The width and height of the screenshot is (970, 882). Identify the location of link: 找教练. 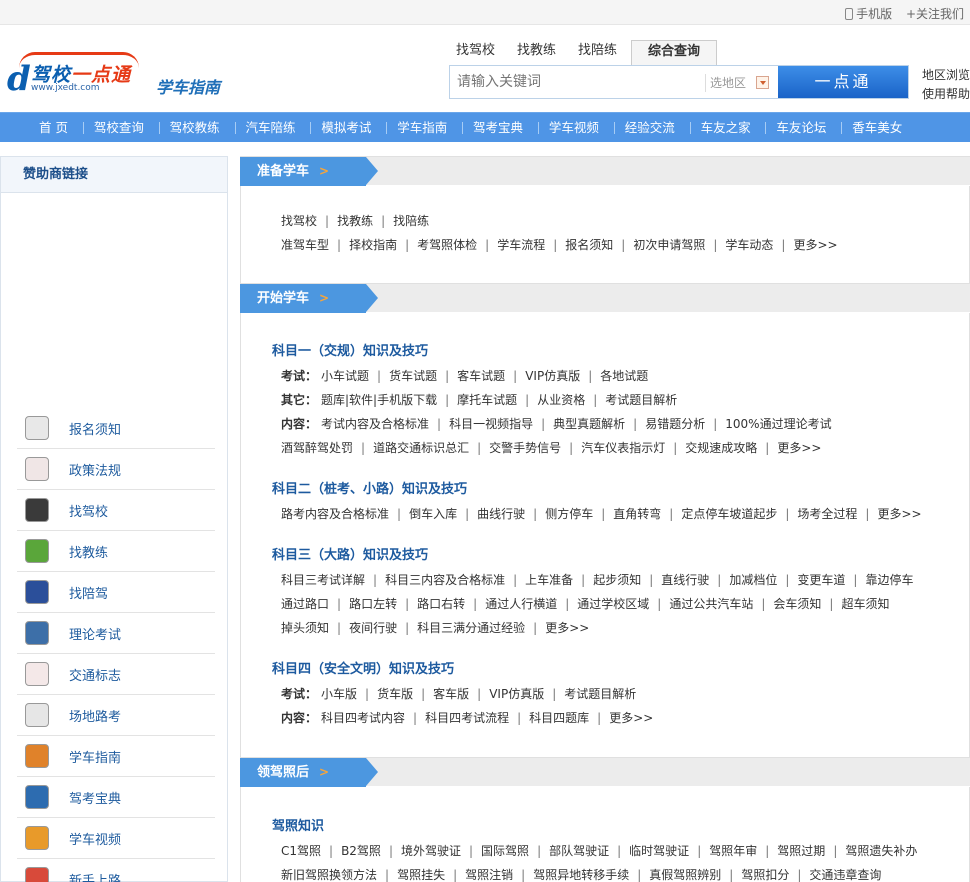
(355, 221).